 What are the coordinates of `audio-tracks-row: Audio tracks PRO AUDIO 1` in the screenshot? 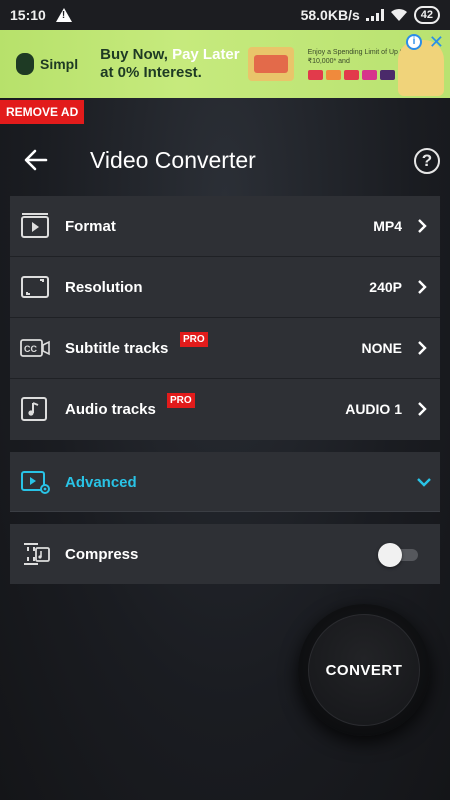 It's located at (225, 409).